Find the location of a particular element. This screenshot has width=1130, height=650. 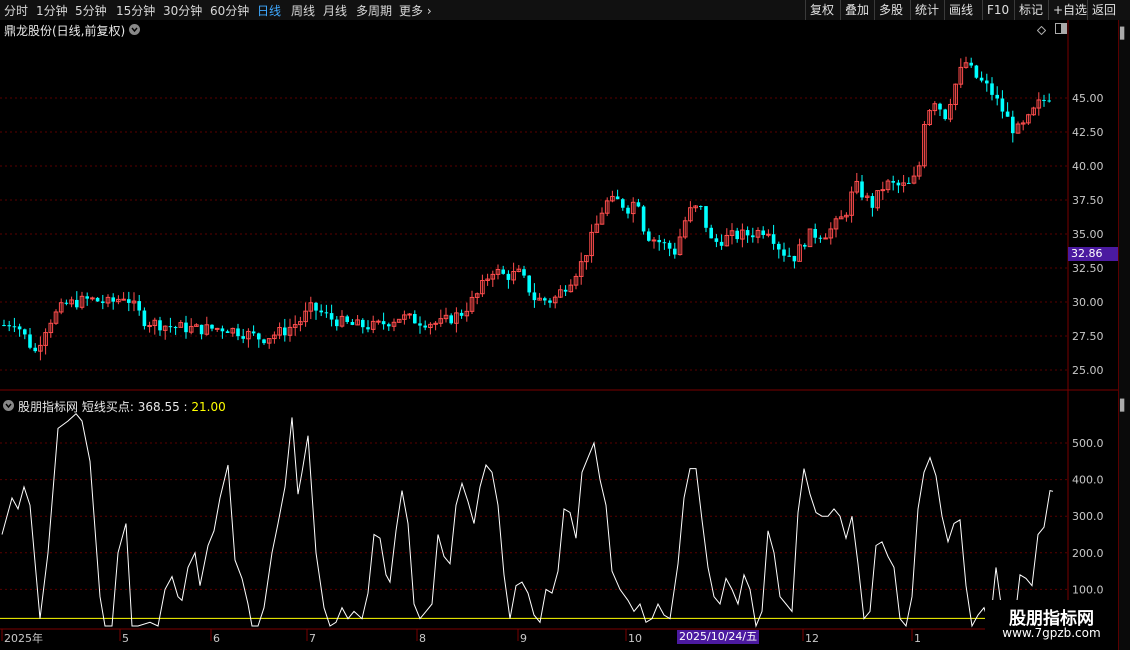

indicator-title: 股朋指标网 短线买点: 368.55 : 21.00 is located at coordinates (122, 406).